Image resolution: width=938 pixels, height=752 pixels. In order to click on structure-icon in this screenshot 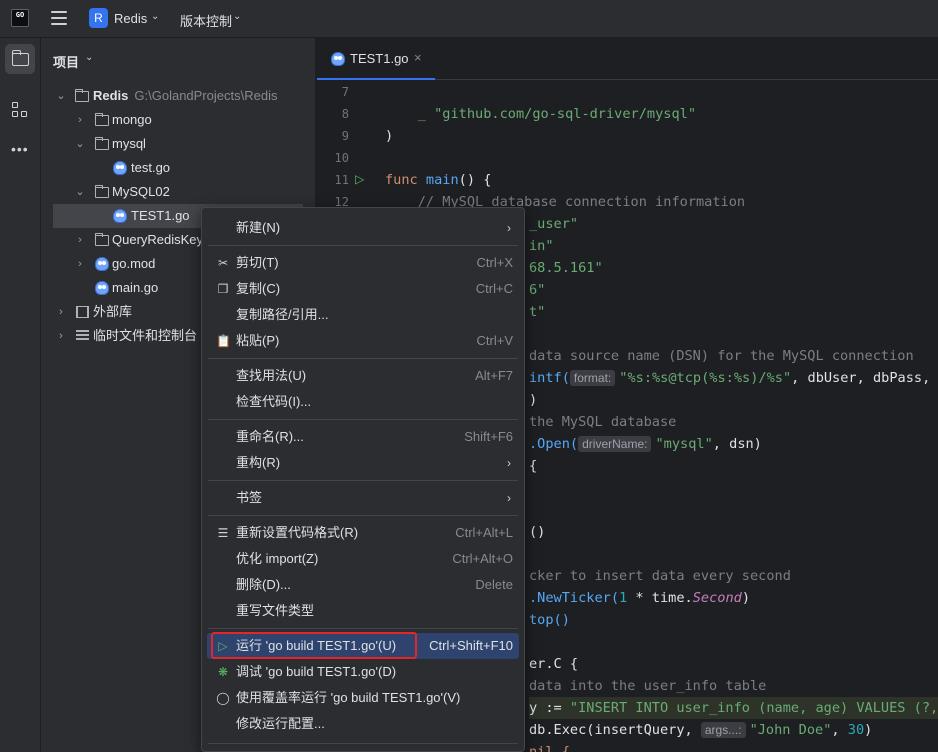, I will do `click(20, 110)`.